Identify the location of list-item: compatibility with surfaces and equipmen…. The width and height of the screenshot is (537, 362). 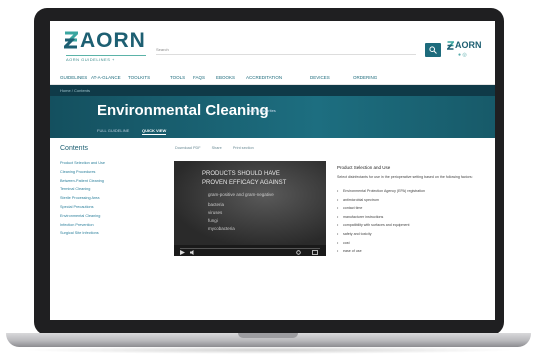
(412, 227).